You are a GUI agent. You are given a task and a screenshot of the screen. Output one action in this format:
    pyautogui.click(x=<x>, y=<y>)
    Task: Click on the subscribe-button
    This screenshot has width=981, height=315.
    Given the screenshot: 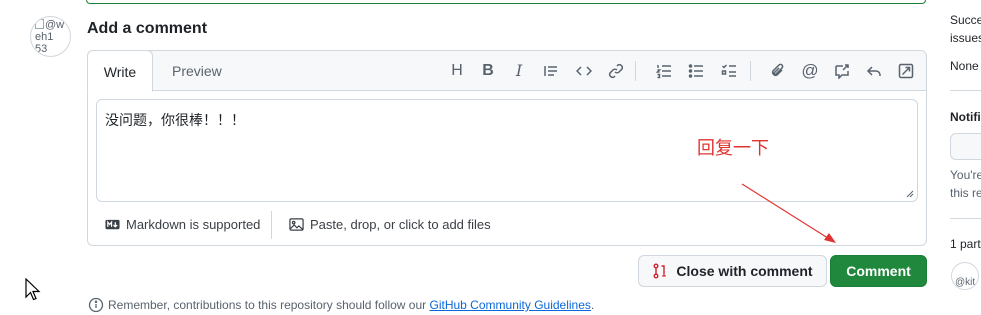 What is the action you would take?
    pyautogui.click(x=965, y=146)
    